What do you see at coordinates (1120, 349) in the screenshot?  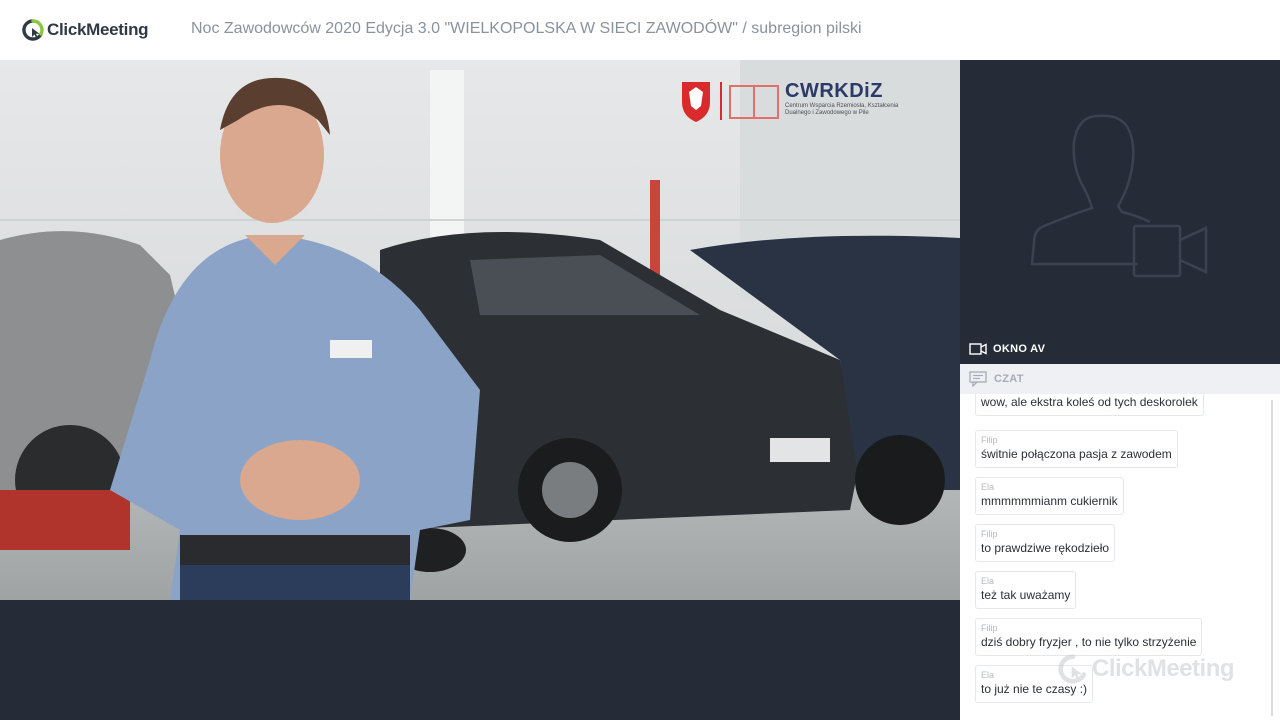 I see `av-window-header: OKNO AV` at bounding box center [1120, 349].